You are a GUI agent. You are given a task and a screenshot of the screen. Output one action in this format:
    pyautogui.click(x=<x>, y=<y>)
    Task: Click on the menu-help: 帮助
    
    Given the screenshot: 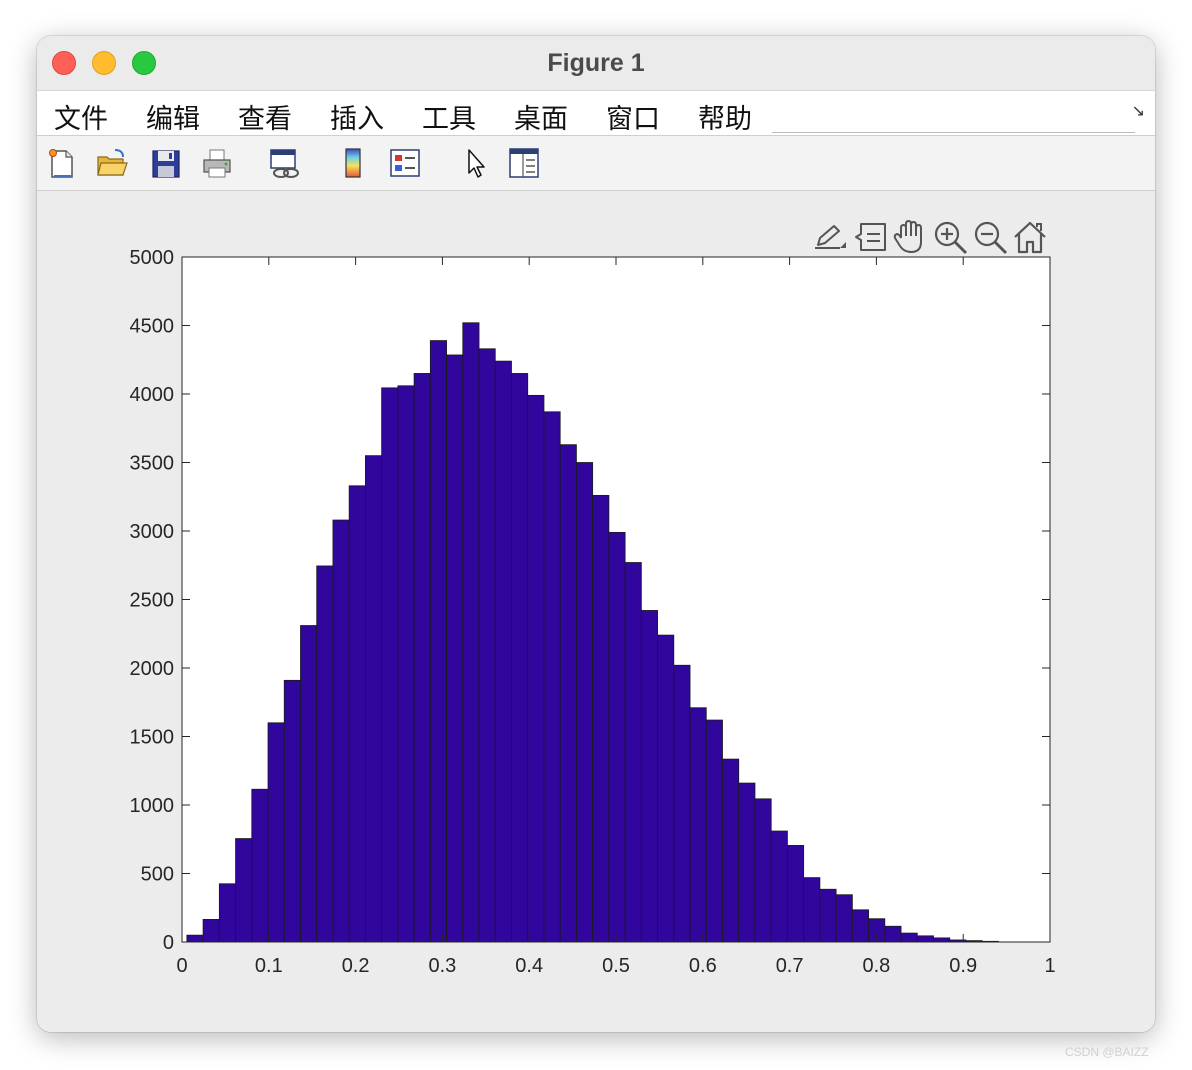 What is the action you would take?
    pyautogui.click(x=725, y=116)
    